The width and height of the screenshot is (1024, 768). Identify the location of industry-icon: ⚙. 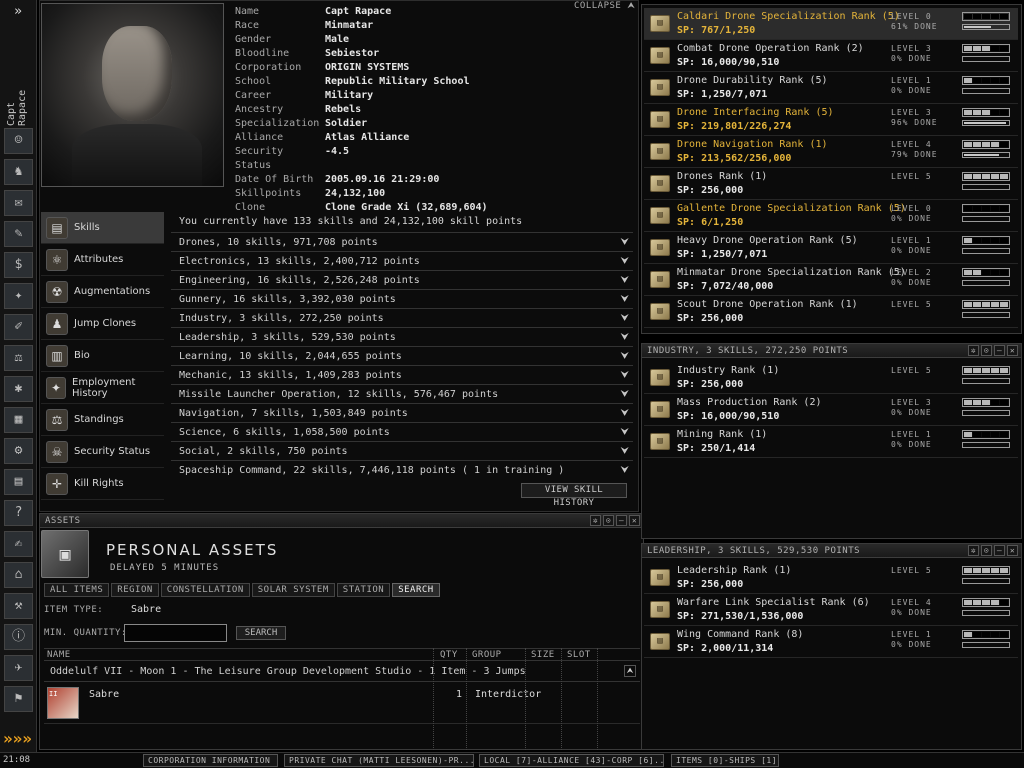
(18, 451).